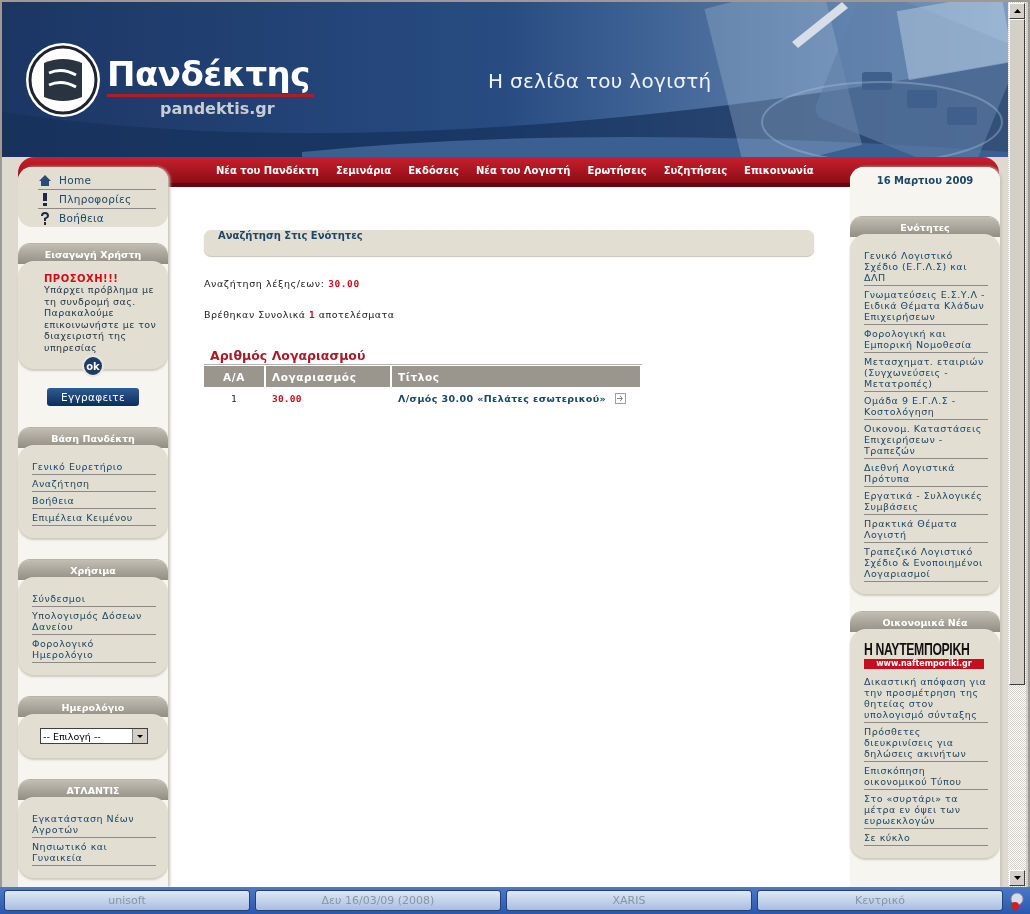 Image resolution: width=1030 pixels, height=914 pixels. I want to click on scrollbar, so click(1017, 444).